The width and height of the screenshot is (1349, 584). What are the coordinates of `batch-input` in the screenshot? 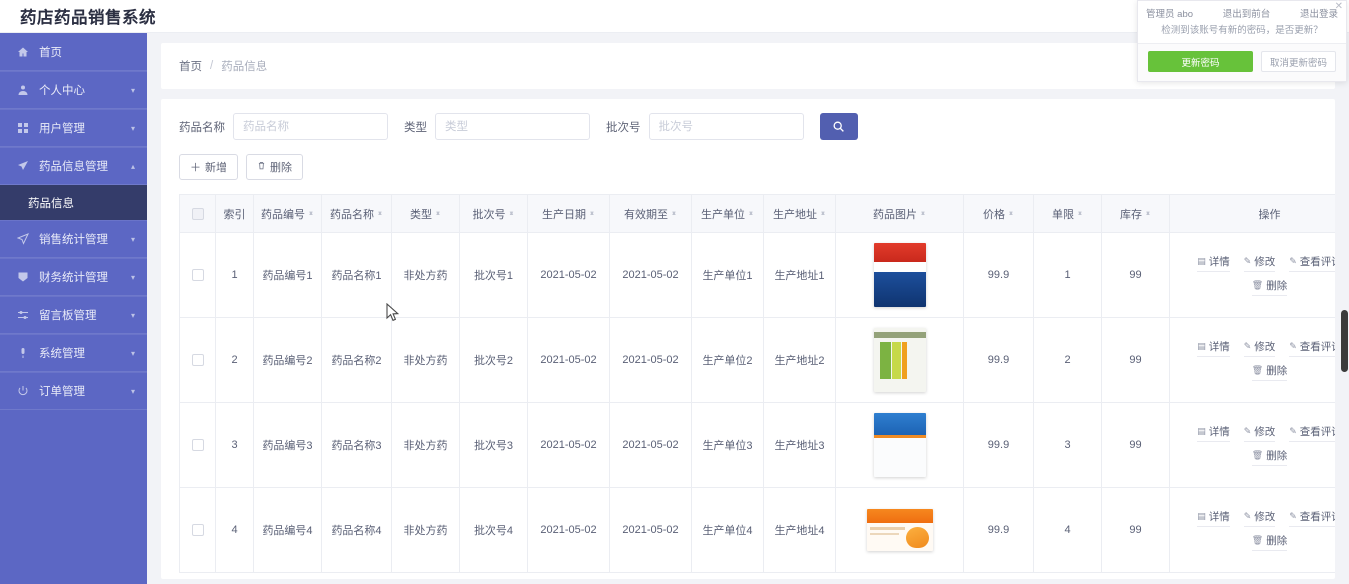 It's located at (726, 126).